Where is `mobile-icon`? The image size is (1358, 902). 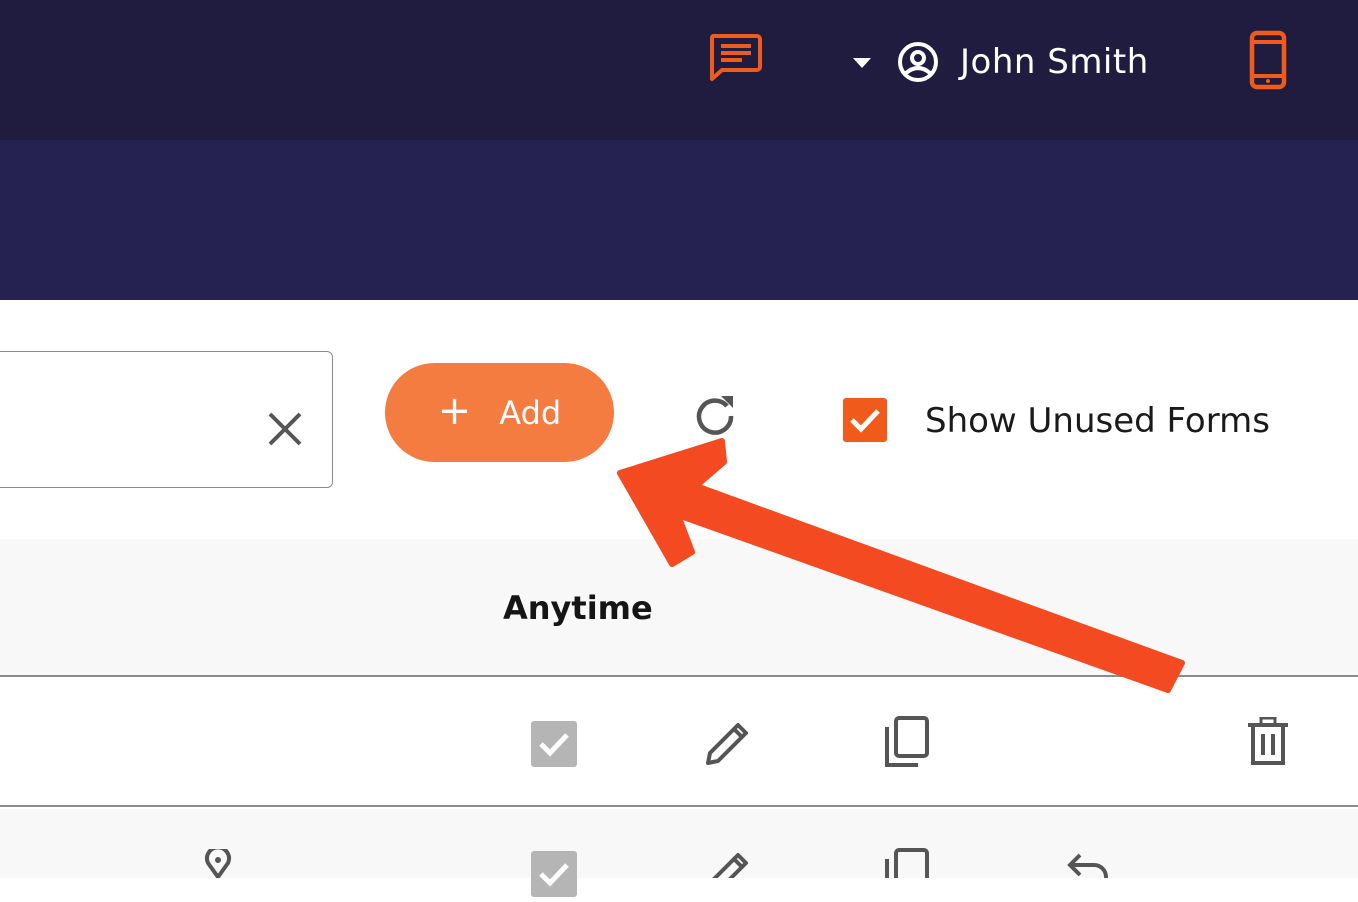
mobile-icon is located at coordinates (1268, 60).